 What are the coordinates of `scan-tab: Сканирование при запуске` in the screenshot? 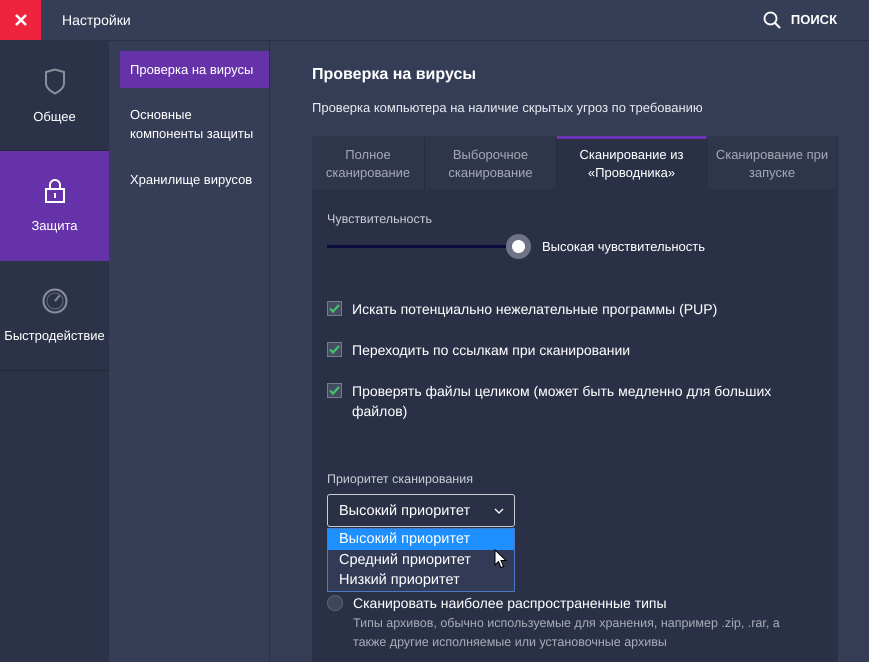 It's located at (772, 162).